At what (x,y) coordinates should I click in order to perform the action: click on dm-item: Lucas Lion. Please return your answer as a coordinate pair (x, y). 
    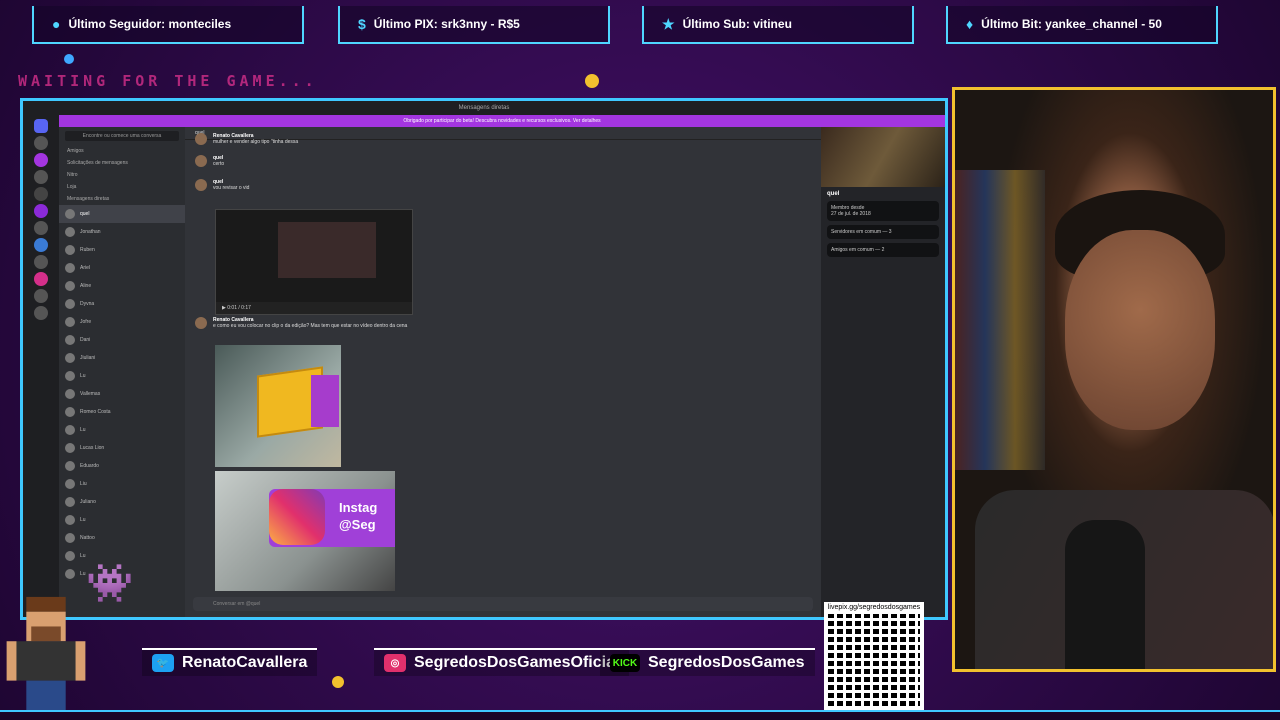
    Looking at the image, I should click on (122, 448).